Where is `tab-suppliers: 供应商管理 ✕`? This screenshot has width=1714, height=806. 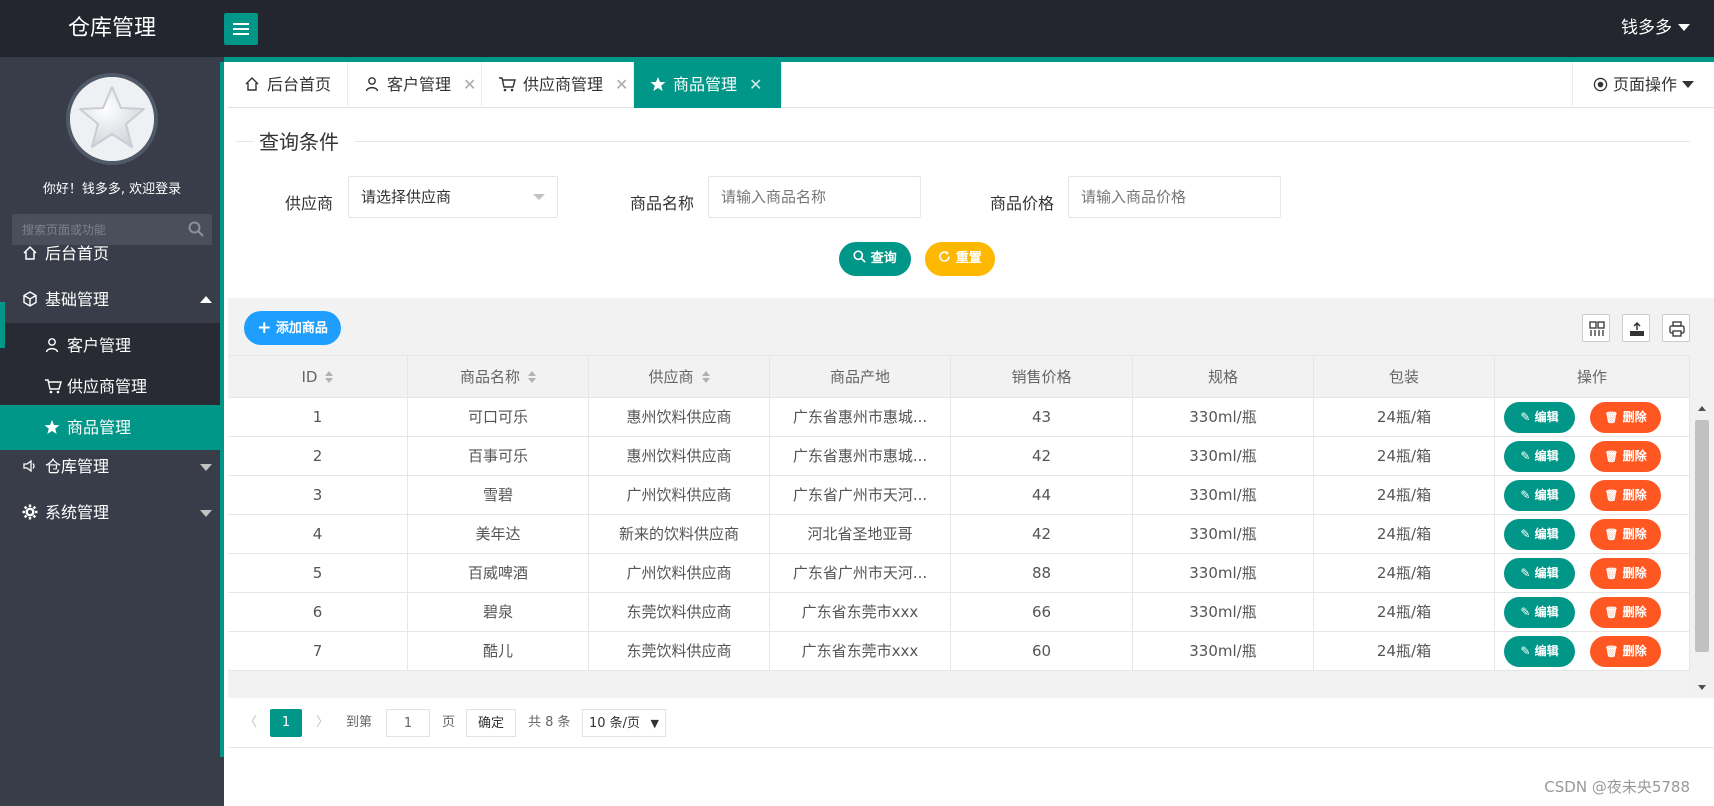 tab-suppliers: 供应商管理 ✕ is located at coordinates (558, 85).